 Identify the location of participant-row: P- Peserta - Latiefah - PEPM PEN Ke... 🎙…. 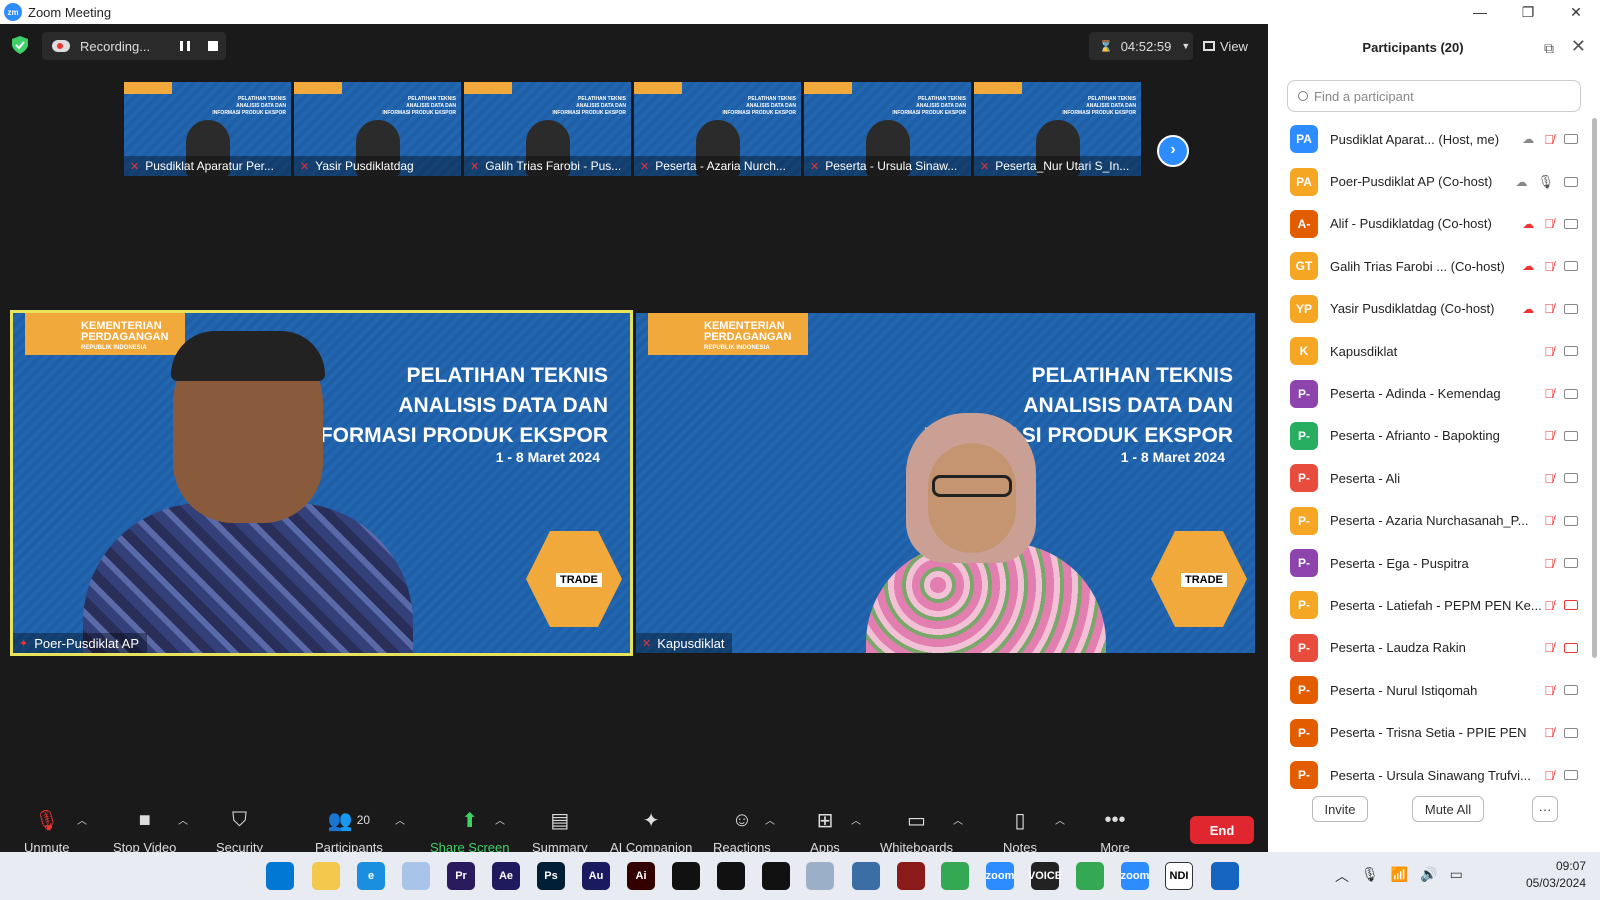
(1427, 605).